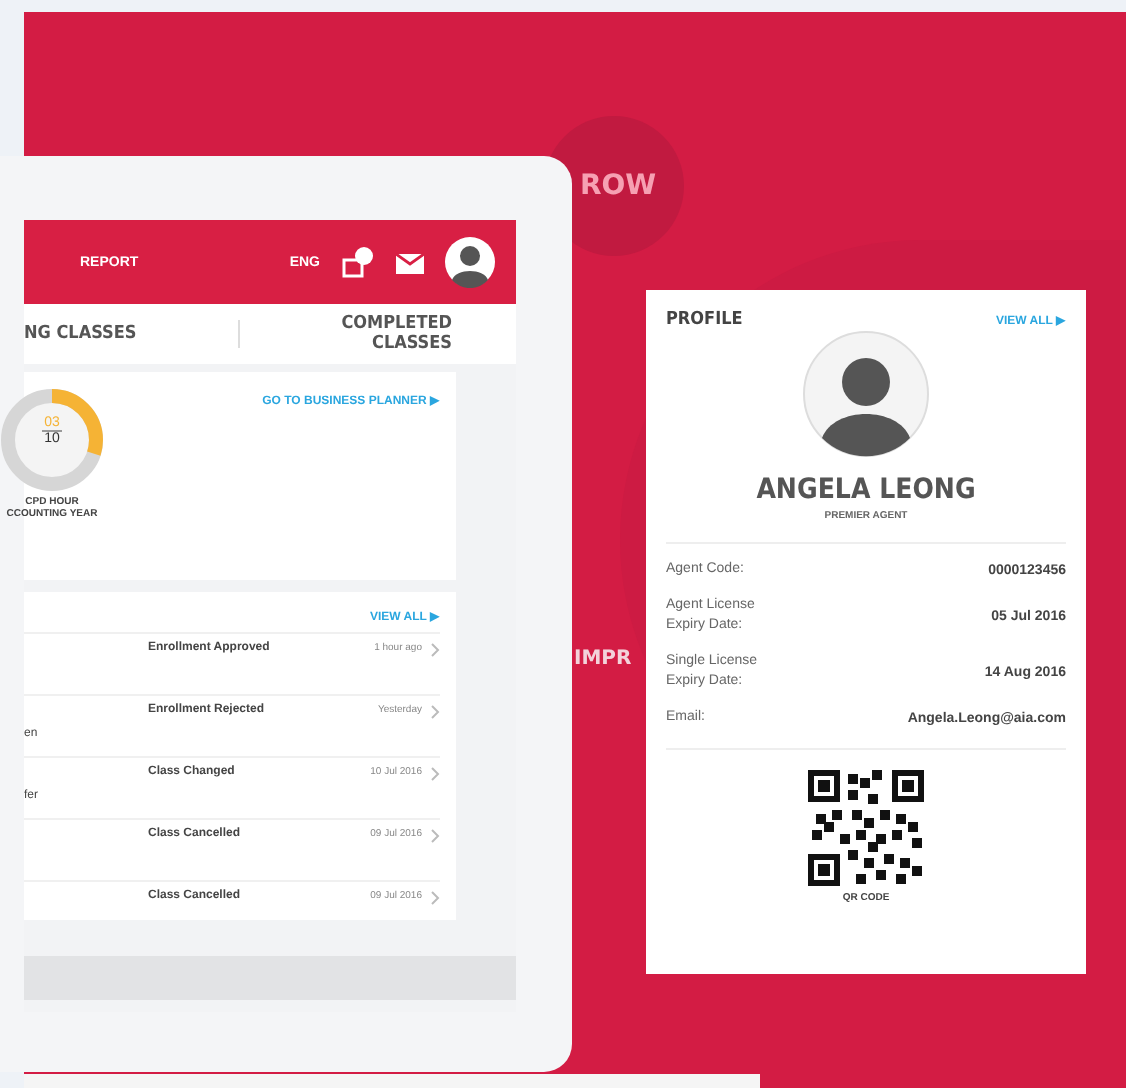 The image size is (1126, 1088). What do you see at coordinates (618, 186) in the screenshot?
I see `background-word: ROW` at bounding box center [618, 186].